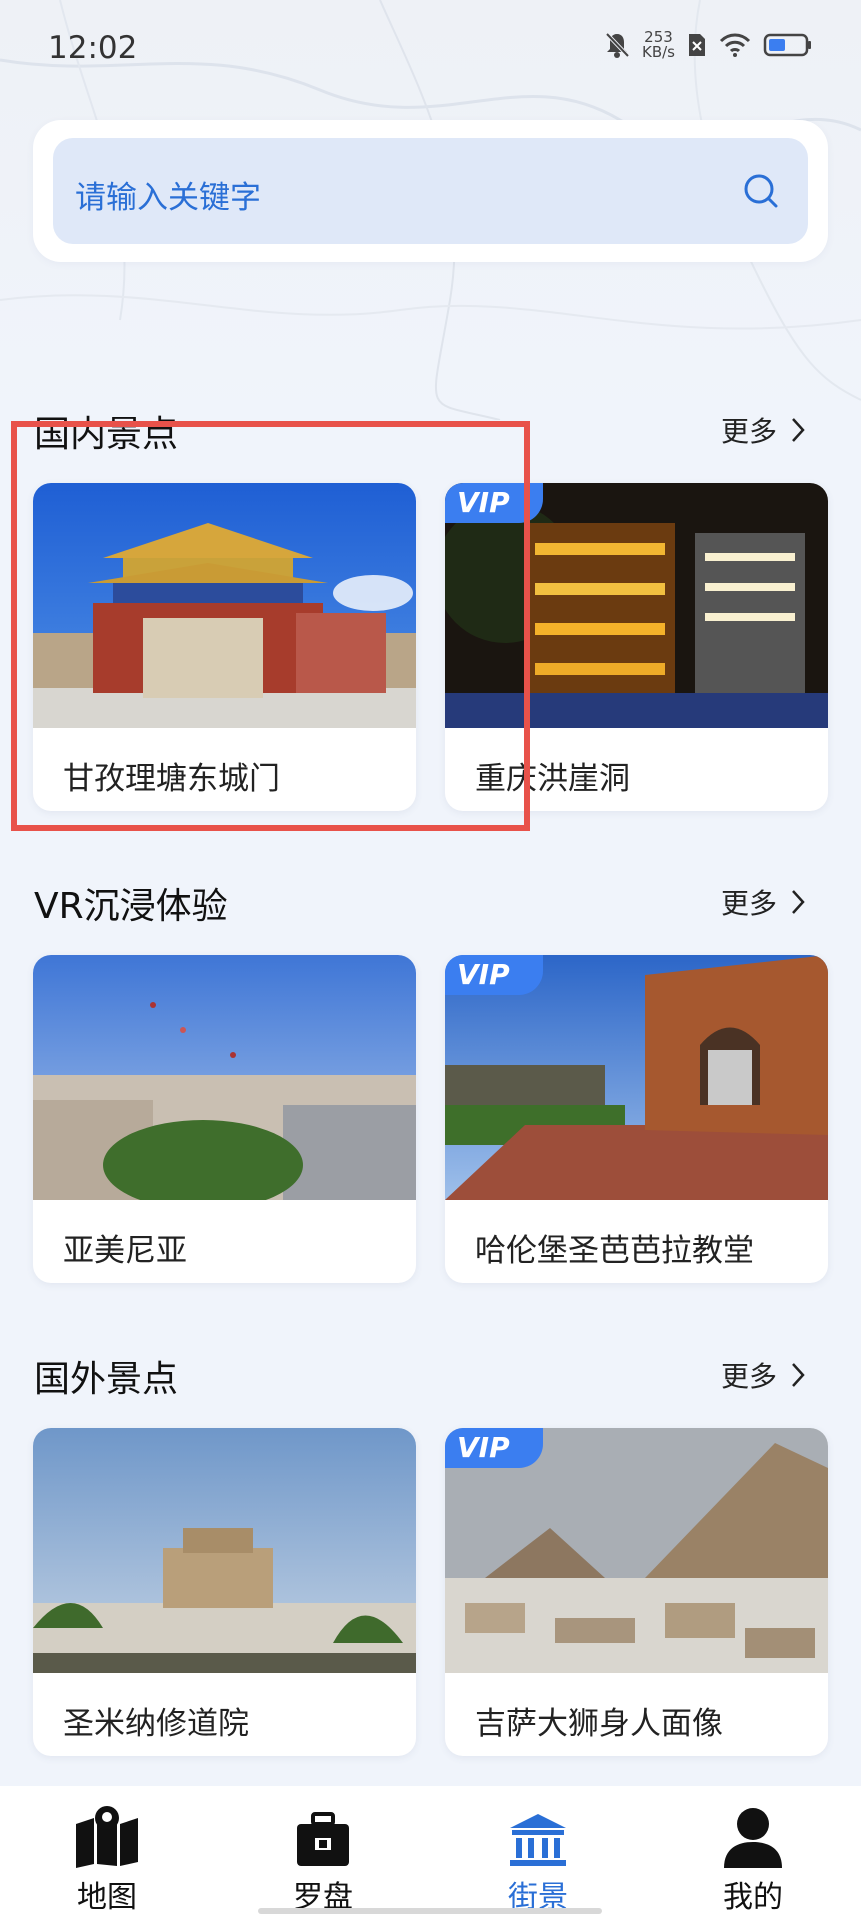 The width and height of the screenshot is (861, 1920). Describe the element at coordinates (761, 191) in the screenshot. I see `search-icon` at that location.